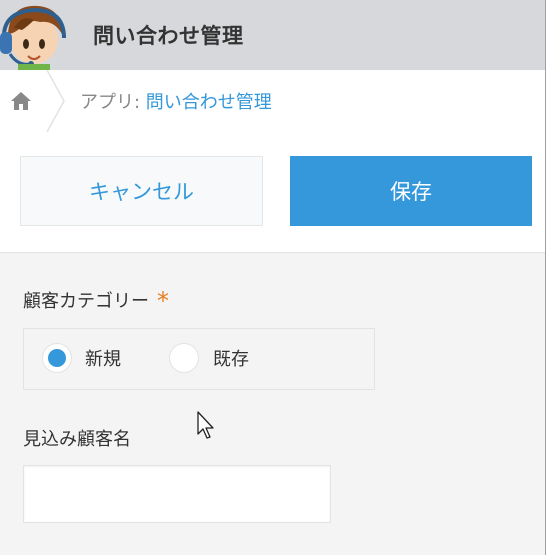 This screenshot has height=555, width=546. Describe the element at coordinates (273, 35) in the screenshot. I see `app-header: 問い合わせ管理` at that location.